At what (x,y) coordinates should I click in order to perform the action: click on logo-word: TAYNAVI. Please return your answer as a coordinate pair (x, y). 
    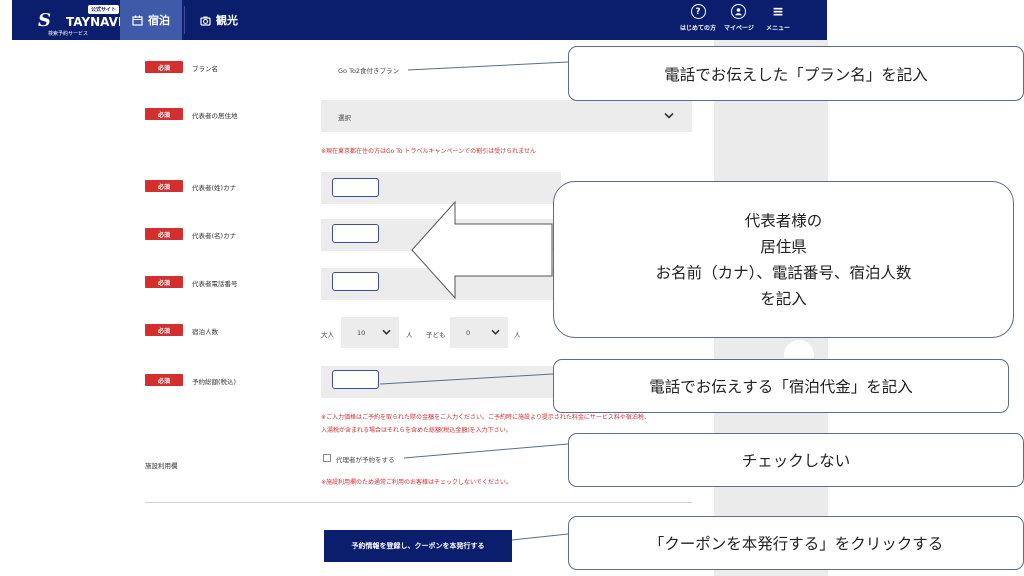
    Looking at the image, I should click on (94, 22).